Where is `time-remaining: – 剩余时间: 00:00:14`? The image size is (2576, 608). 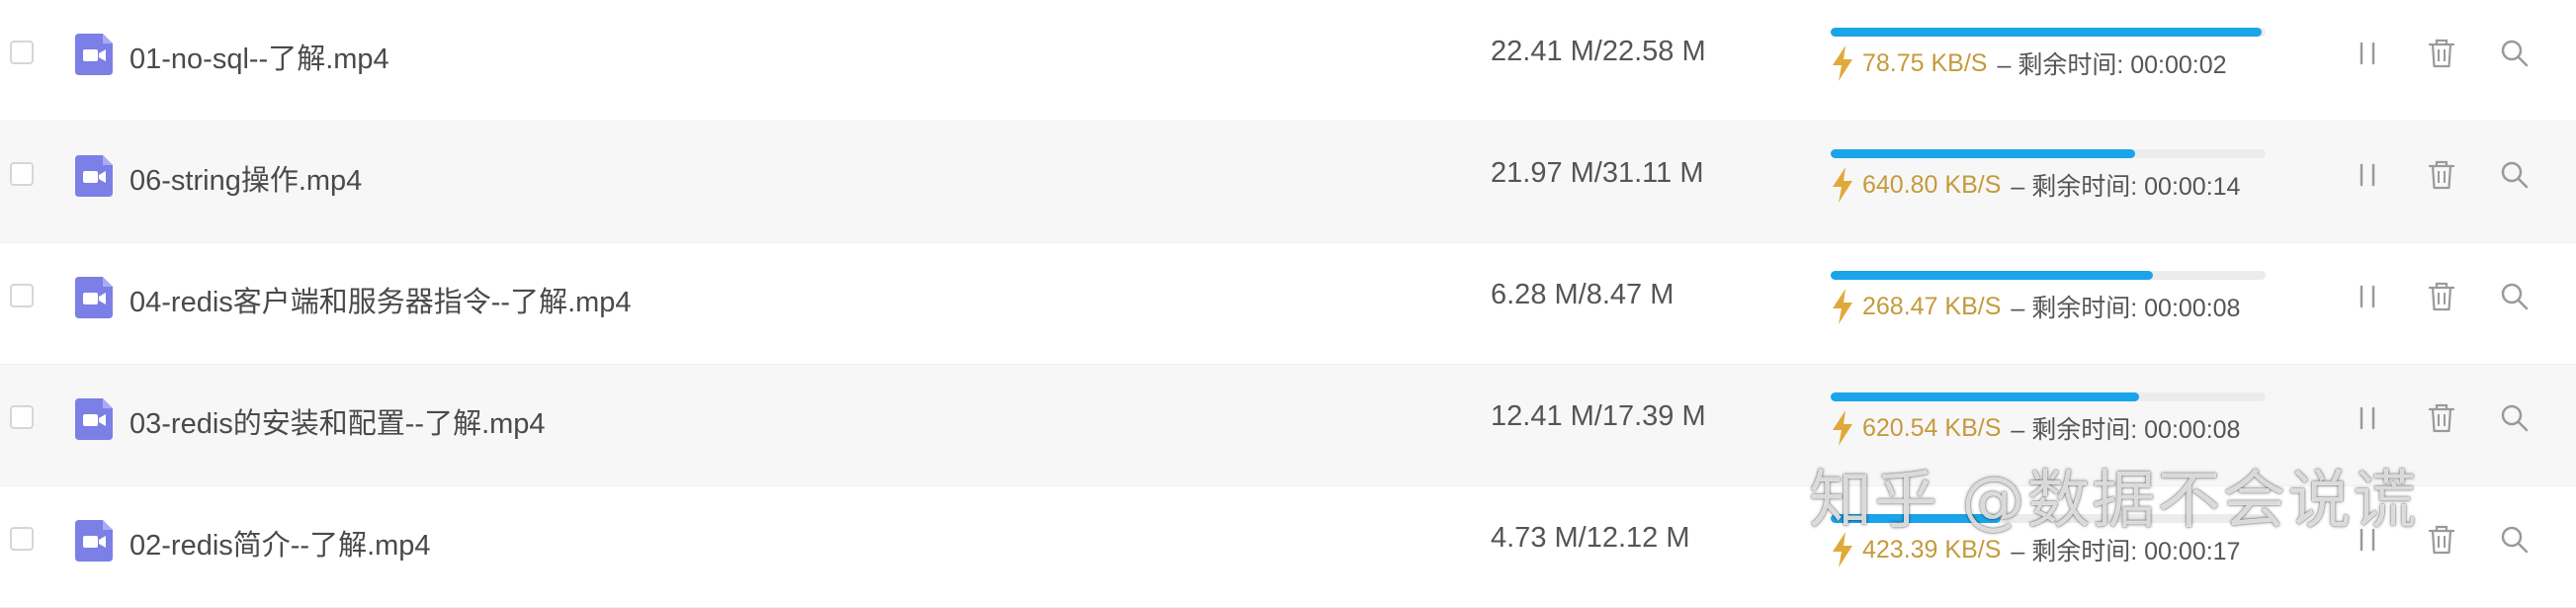 time-remaining: – 剩余时间: 00:00:14 is located at coordinates (2126, 187).